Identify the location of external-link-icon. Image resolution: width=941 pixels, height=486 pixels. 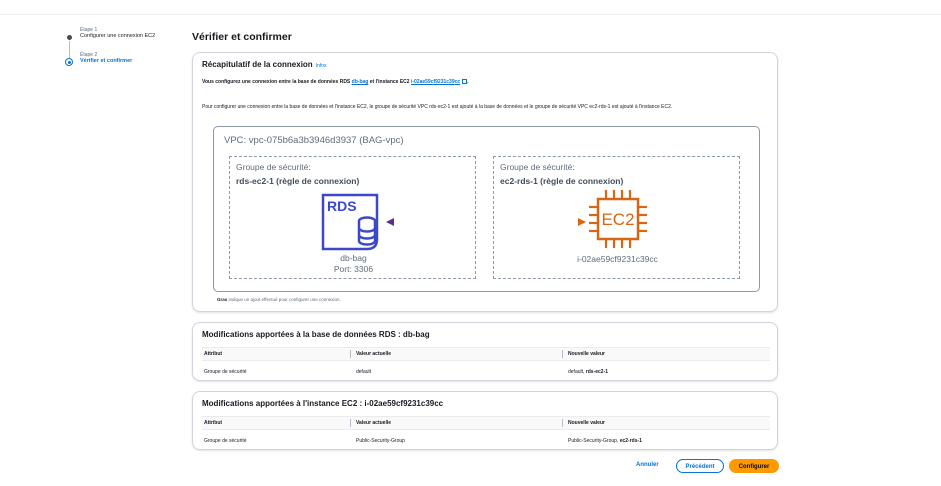
(465, 81).